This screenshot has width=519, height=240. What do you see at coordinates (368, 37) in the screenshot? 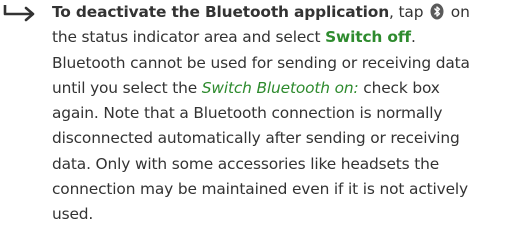
I see `switch-off-label: Switch off` at bounding box center [368, 37].